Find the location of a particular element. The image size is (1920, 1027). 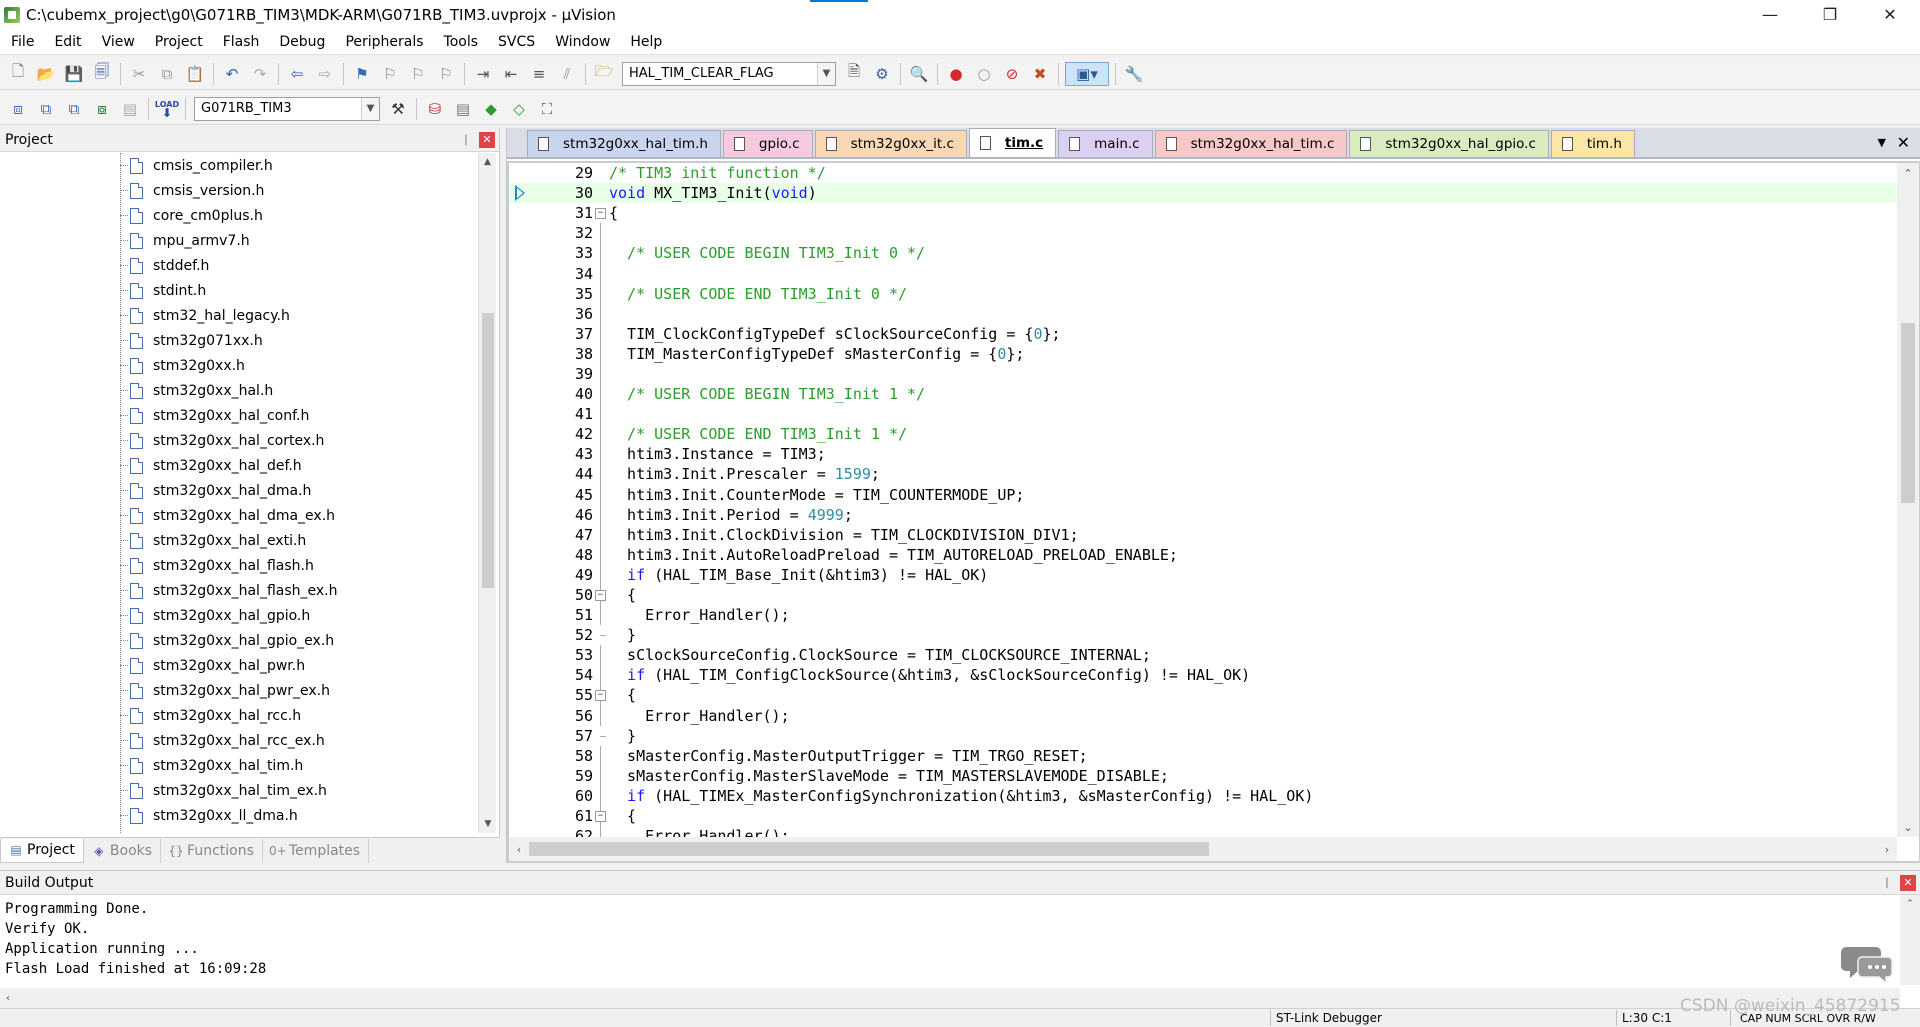

project-file-item: stm32g0xx_hal_exti.h is located at coordinates (239, 540).